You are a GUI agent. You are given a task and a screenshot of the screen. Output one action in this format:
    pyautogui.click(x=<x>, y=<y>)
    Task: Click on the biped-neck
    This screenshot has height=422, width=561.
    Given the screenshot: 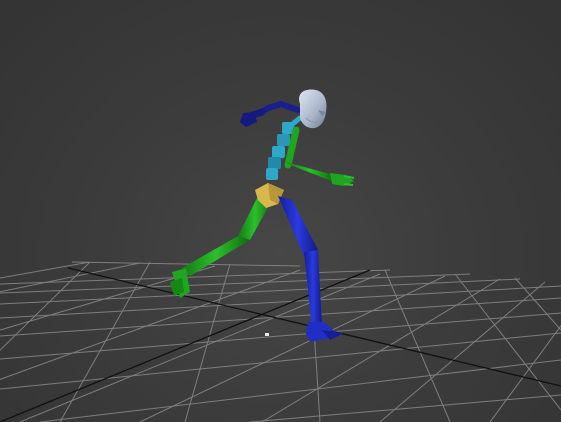 What is the action you would take?
    pyautogui.click(x=295, y=122)
    